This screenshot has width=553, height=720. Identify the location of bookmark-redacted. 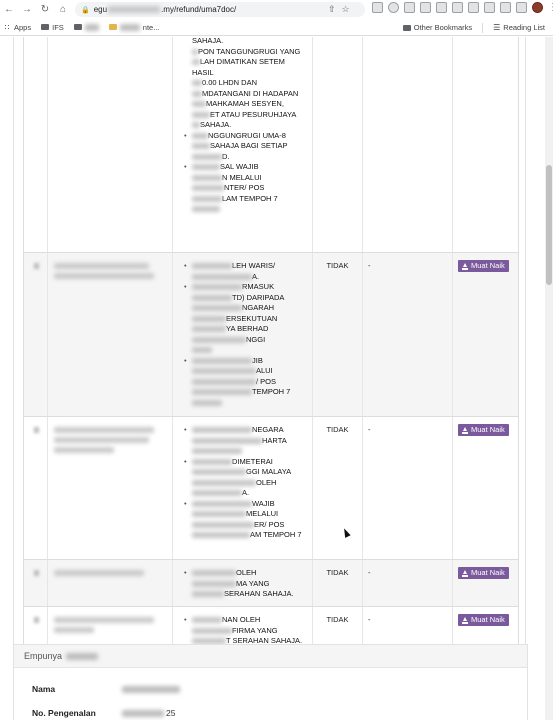
(86, 27).